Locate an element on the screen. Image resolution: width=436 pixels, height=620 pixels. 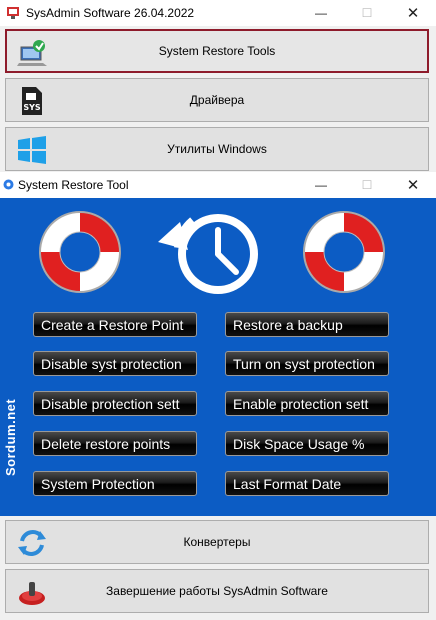
restore-tool-icon is located at coordinates (8, 184).